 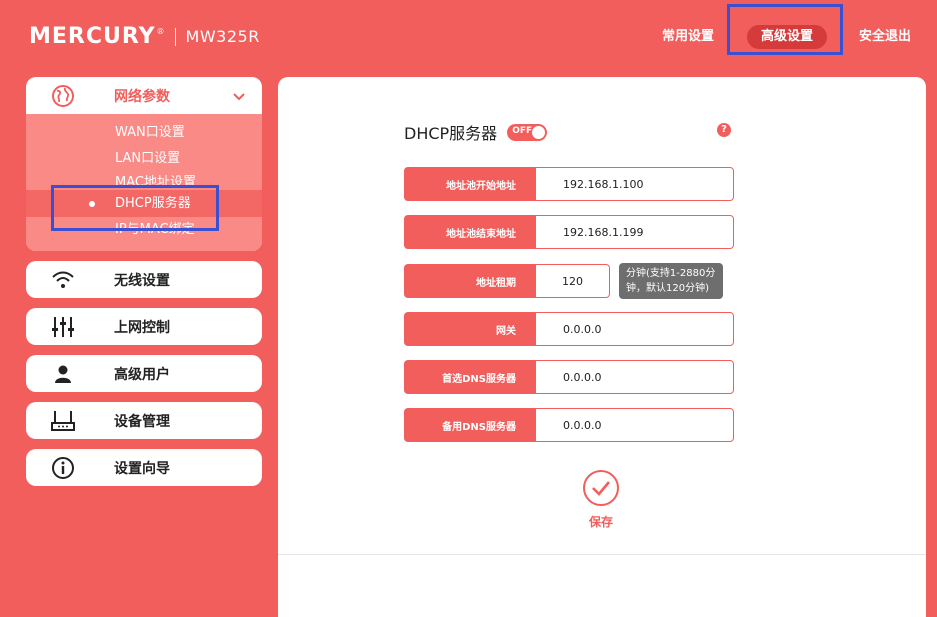 I want to click on wifi-icon, so click(x=63, y=280).